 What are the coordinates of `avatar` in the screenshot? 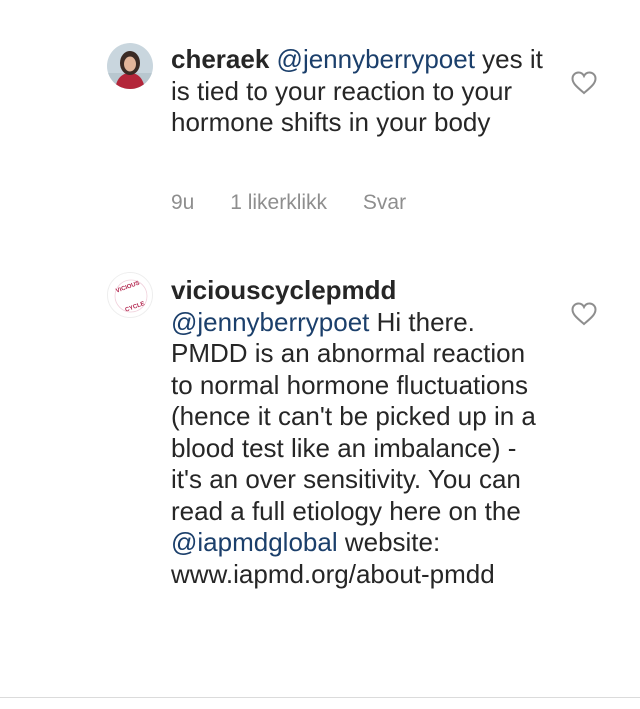 It's located at (130, 66).